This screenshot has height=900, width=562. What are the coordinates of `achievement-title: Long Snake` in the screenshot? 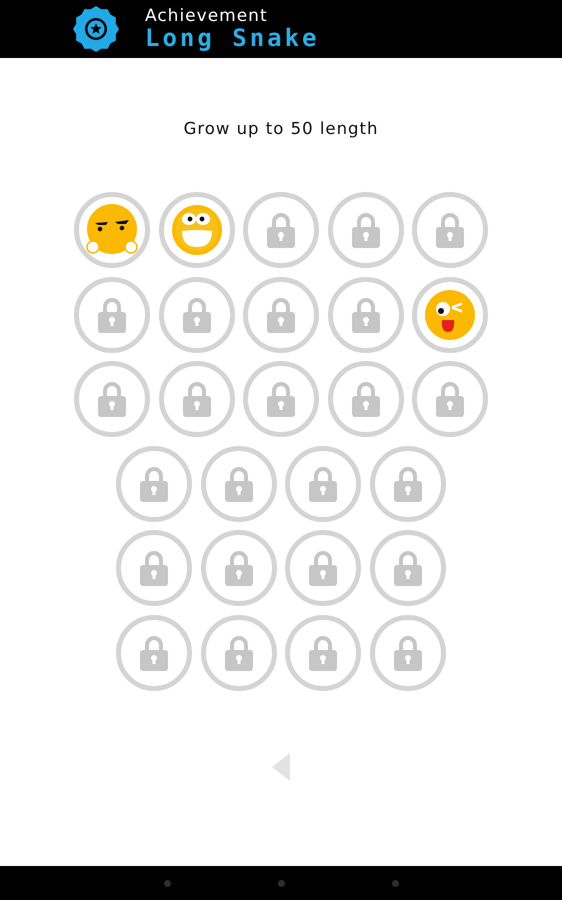 It's located at (232, 38).